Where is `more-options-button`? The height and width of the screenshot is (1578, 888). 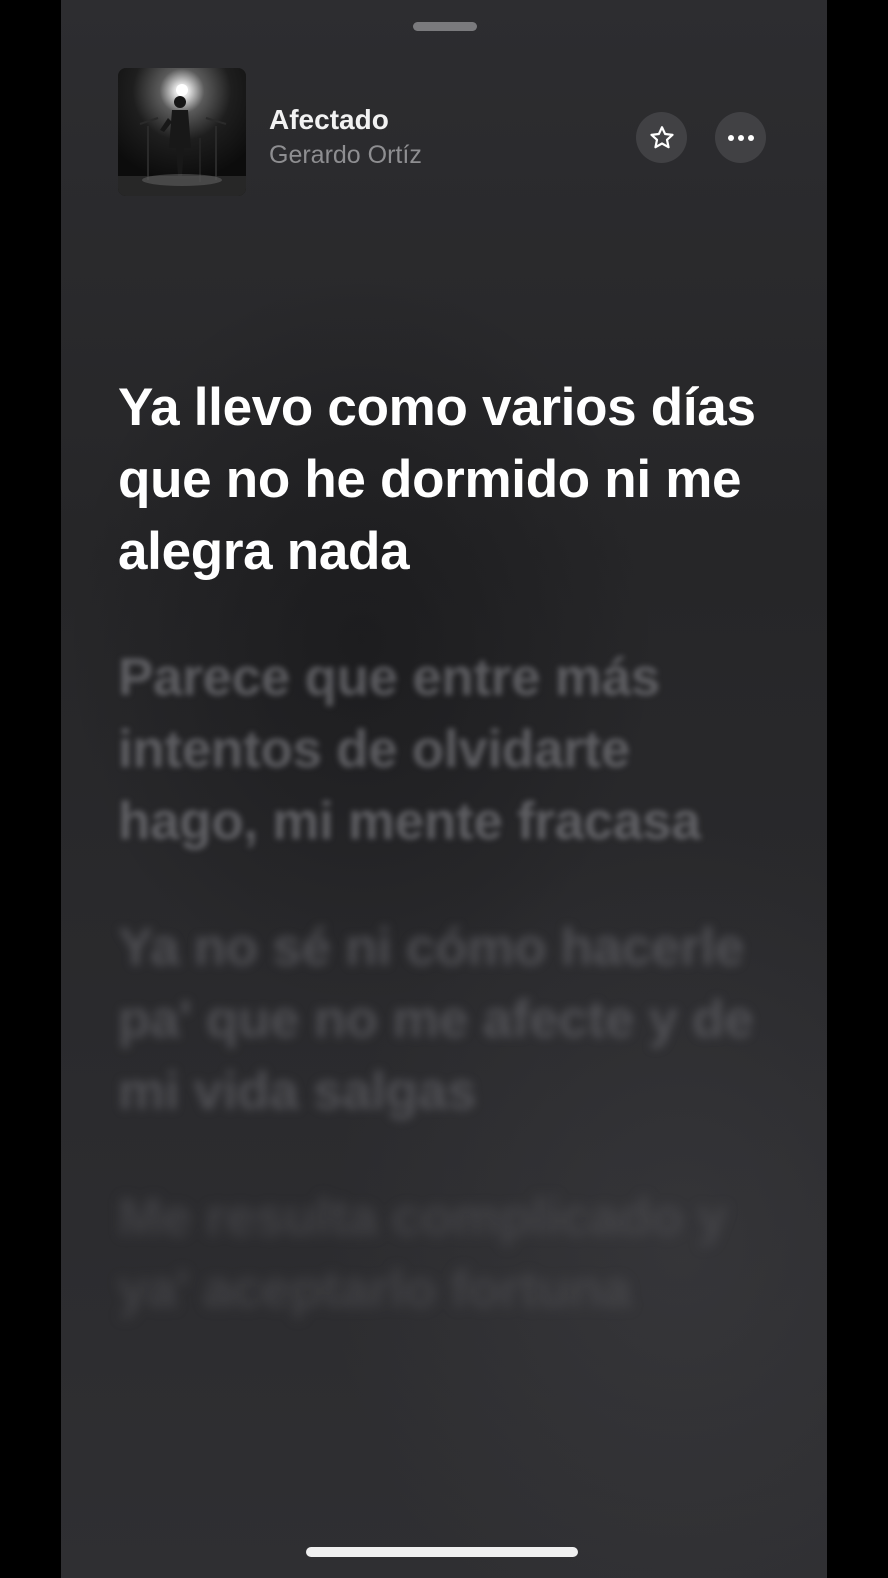 more-options-button is located at coordinates (740, 137).